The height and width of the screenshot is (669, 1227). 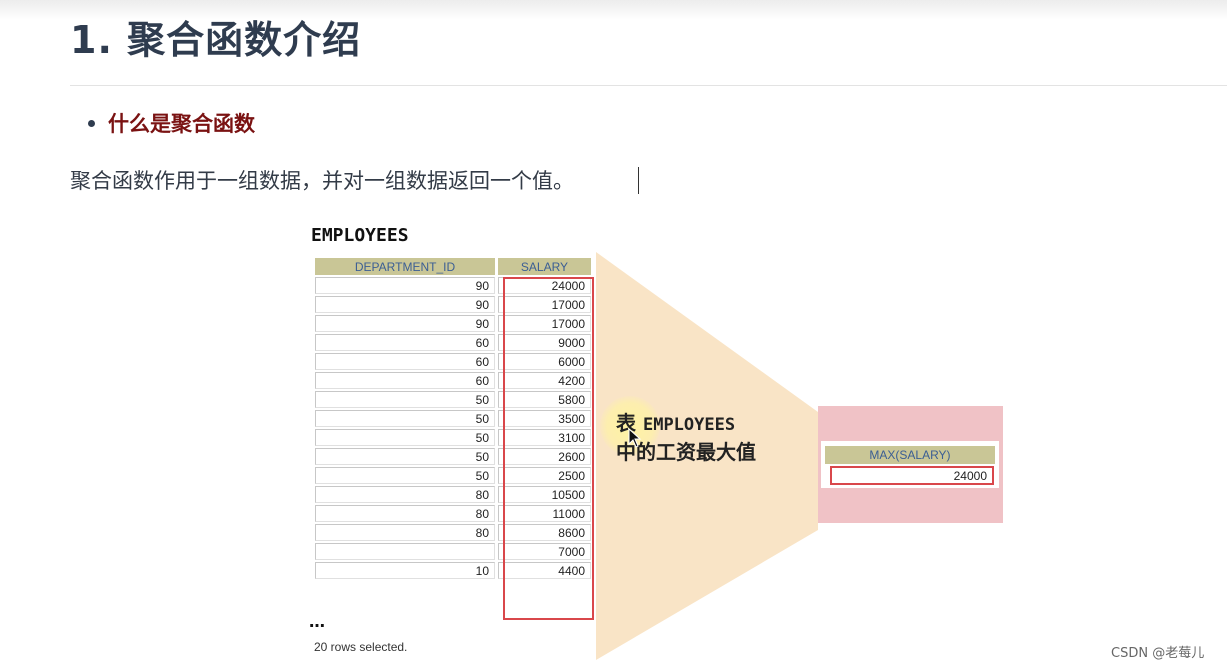 I want to click on text-caret, so click(x=638, y=180).